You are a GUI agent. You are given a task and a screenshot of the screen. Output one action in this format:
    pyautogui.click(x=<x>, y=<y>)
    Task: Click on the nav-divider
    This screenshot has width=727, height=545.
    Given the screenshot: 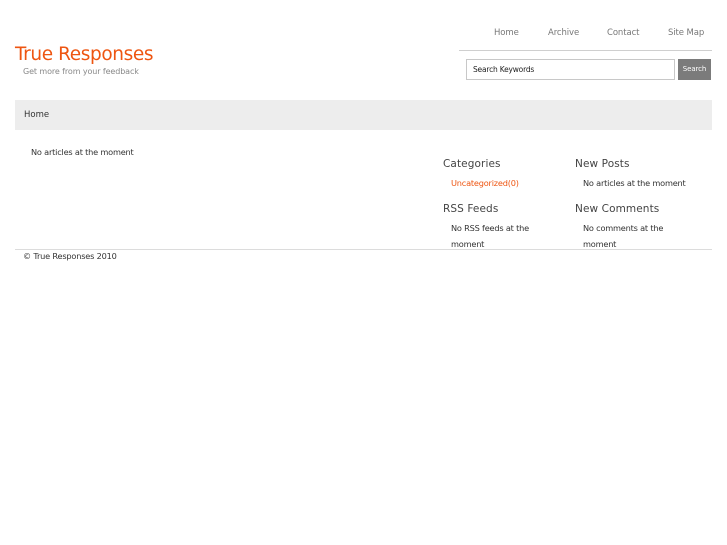 What is the action you would take?
    pyautogui.click(x=585, y=50)
    